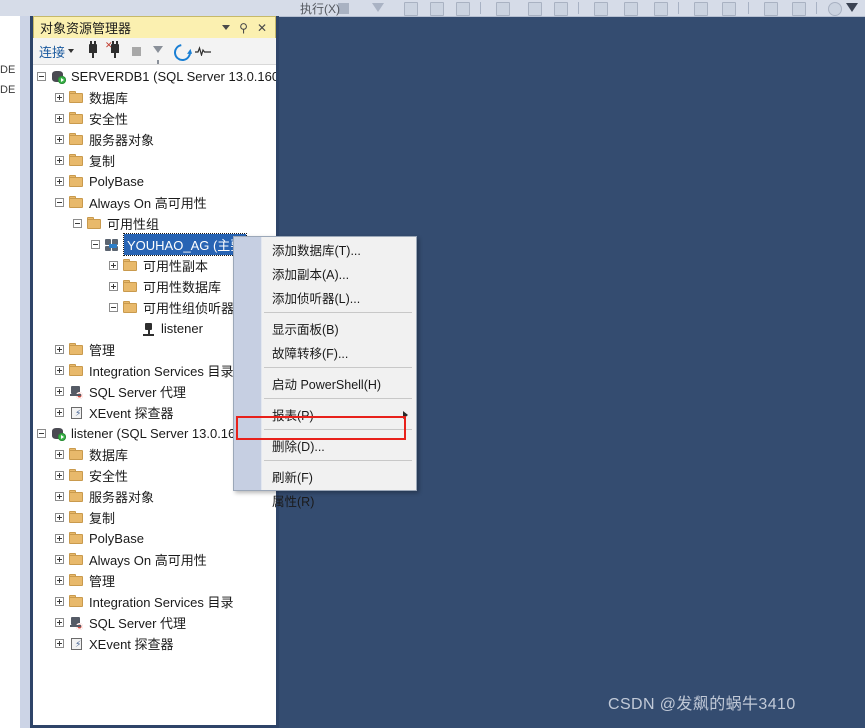 The width and height of the screenshot is (865, 728). I want to click on tree-node-label: XEvent 探查器, so click(131, 413).